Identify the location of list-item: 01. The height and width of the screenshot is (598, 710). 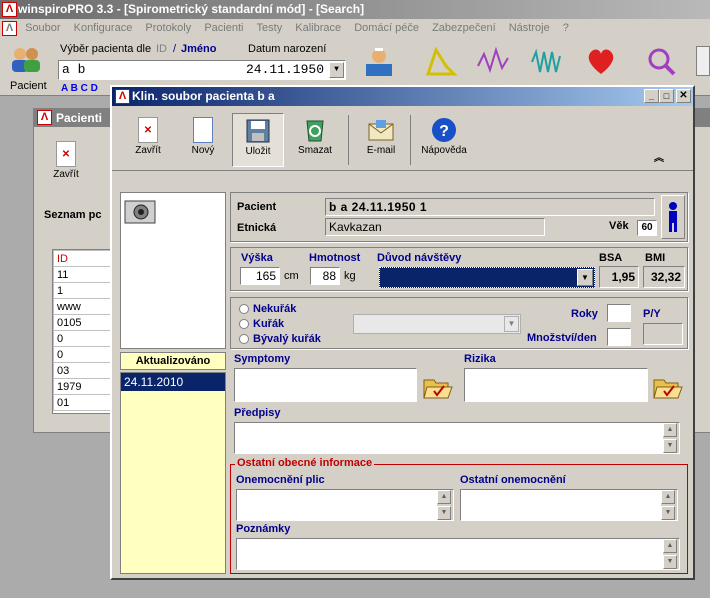
(83, 402).